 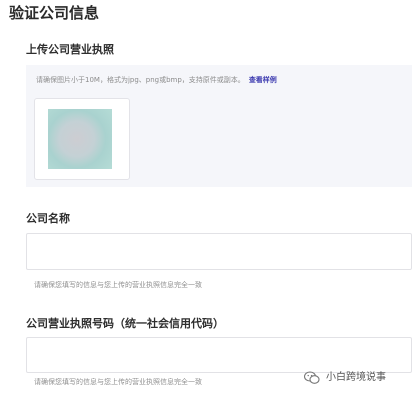 I want to click on watermark: 小白跨境说事, so click(x=345, y=378).